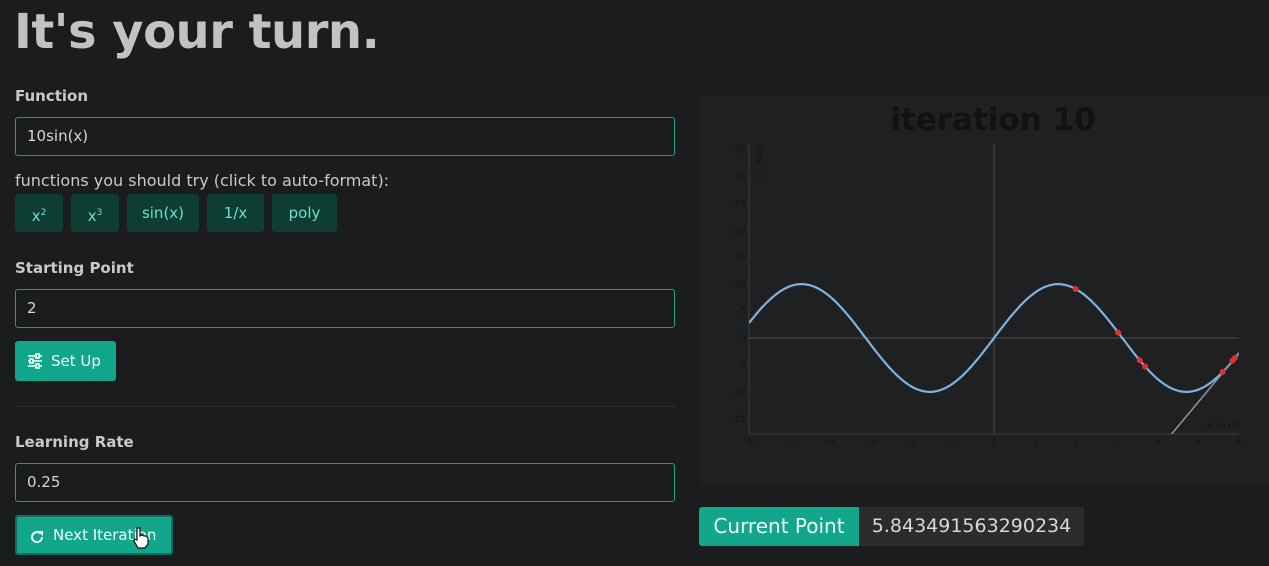 The width and height of the screenshot is (1269, 566). I want to click on y-tick-label: -10, so click(738, 393).